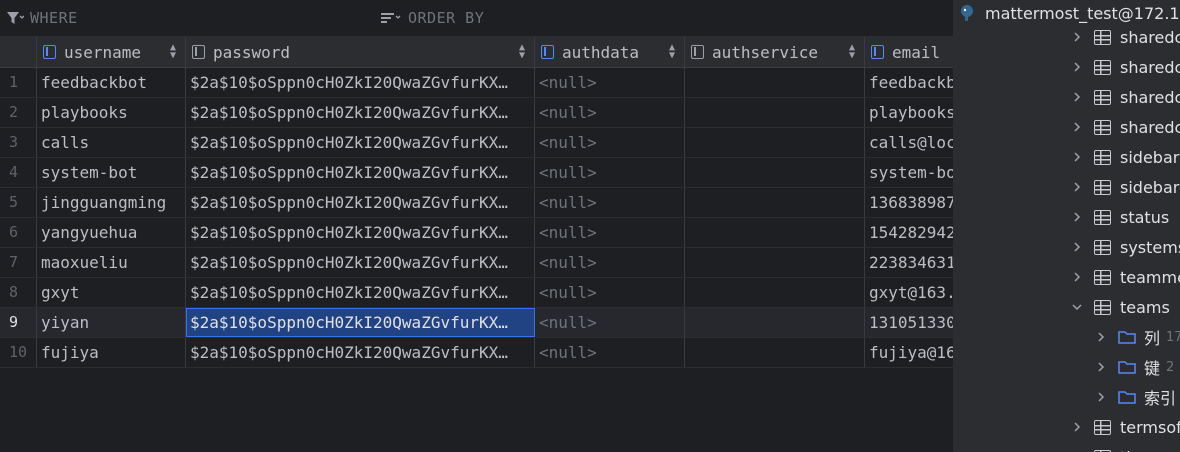 This screenshot has height=452, width=1180. I want to click on row-number: 2, so click(18, 112).